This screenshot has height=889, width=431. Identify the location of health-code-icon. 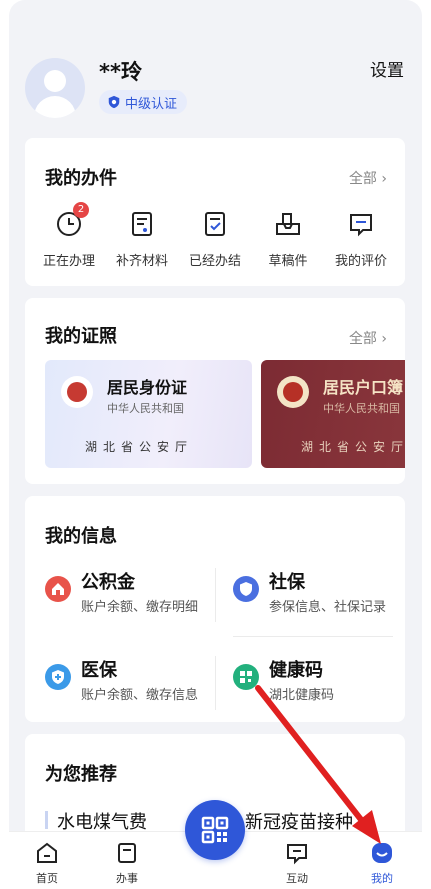
(246, 677).